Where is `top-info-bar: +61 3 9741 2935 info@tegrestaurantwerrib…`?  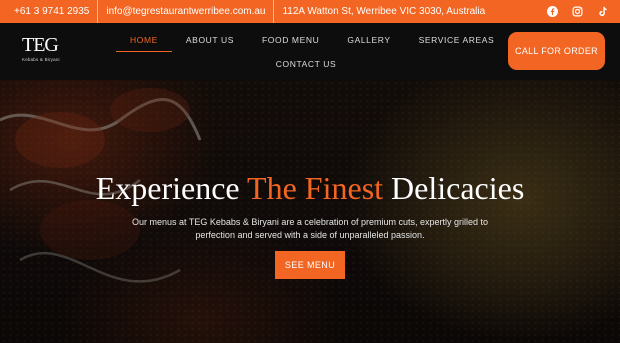
top-info-bar: +61 3 9741 2935 info@tegrestaurantwerrib… is located at coordinates (310, 11).